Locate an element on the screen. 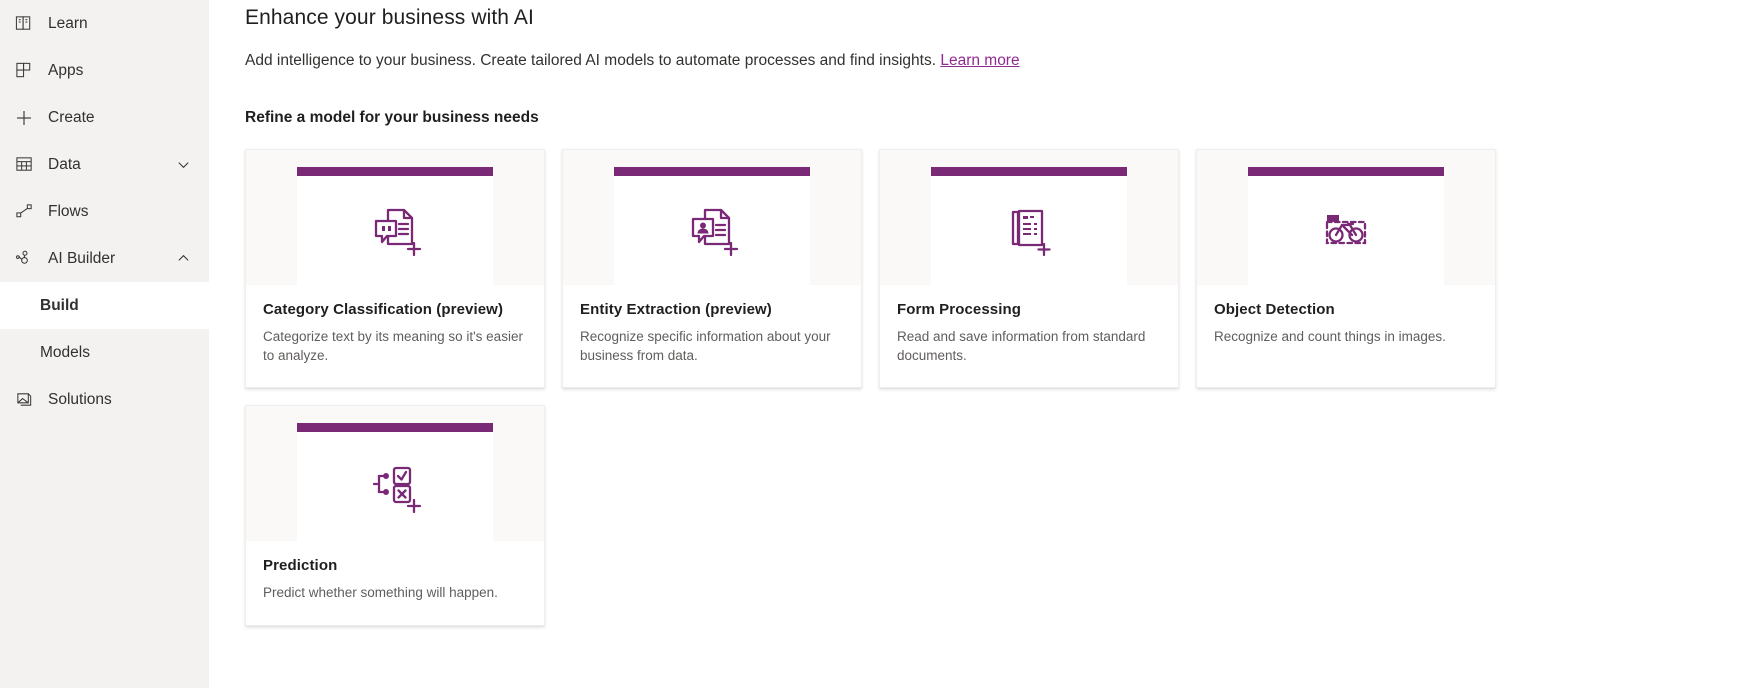  sidebar-item-label: Flows is located at coordinates (68, 211).